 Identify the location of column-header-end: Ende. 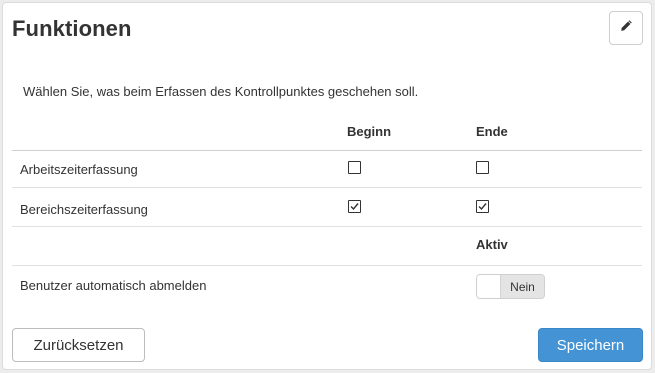
(492, 131).